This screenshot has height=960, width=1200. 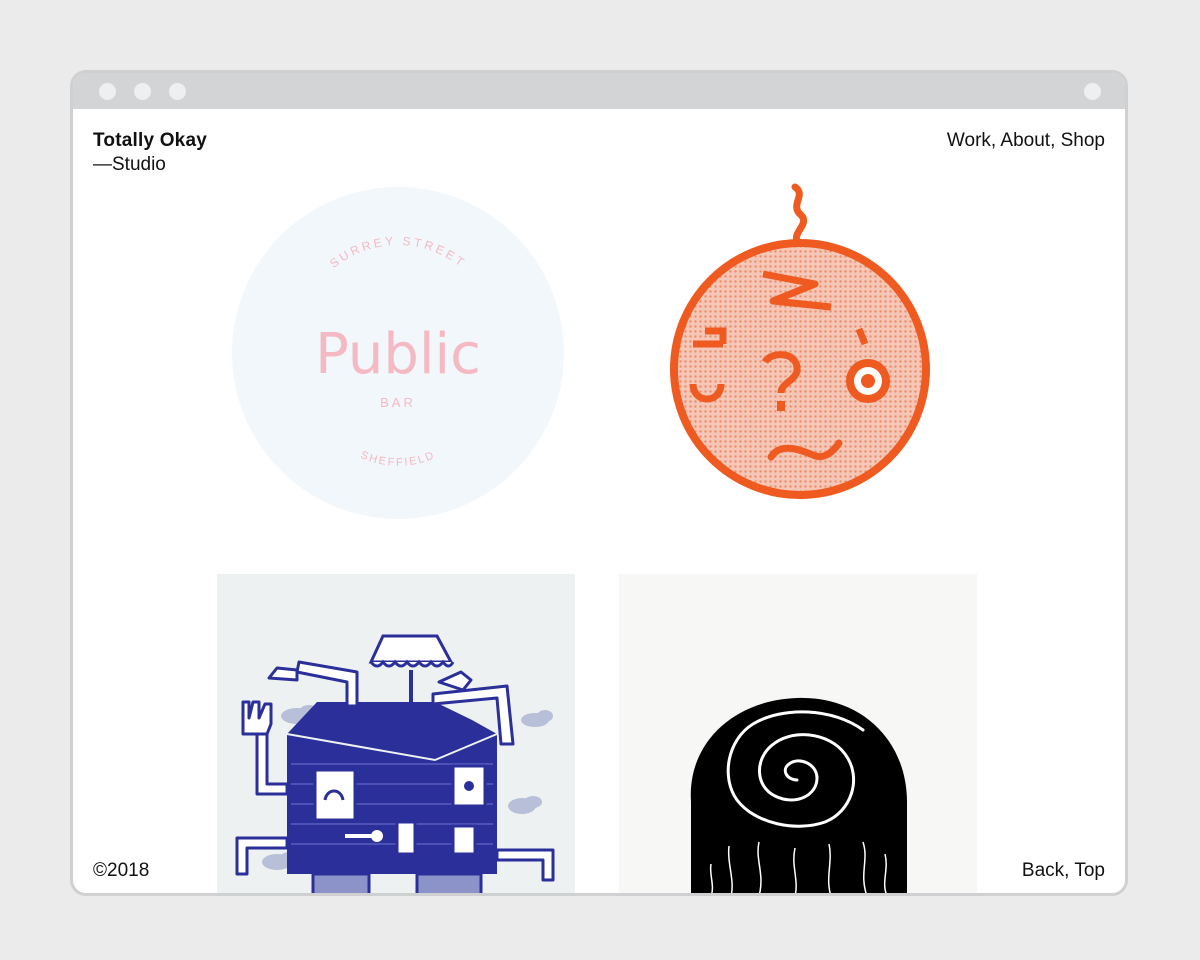 I want to click on badge-subtitle: BAR, so click(x=398, y=402).